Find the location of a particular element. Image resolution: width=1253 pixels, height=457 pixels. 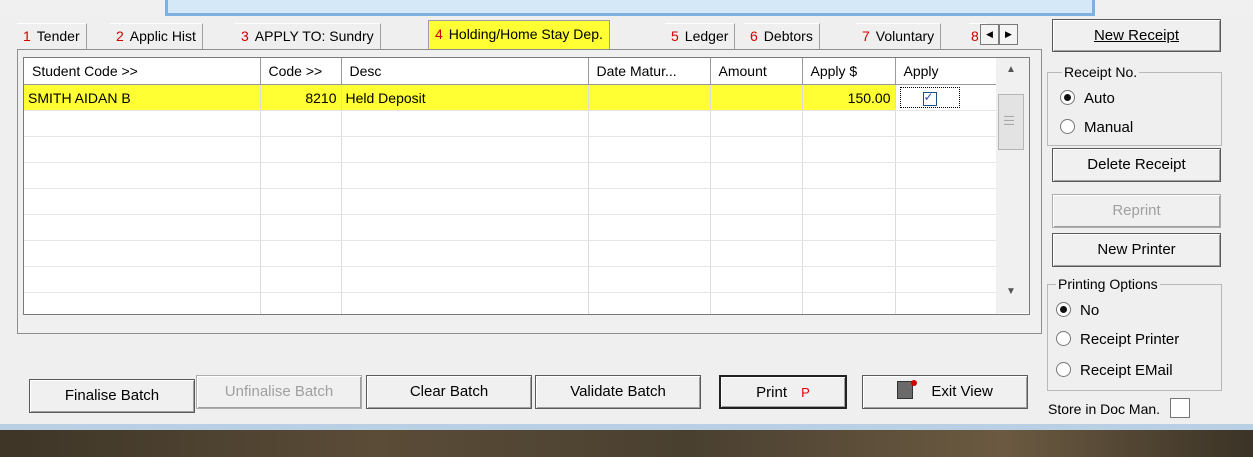

cell-desc: Held Deposit is located at coordinates (465, 97).